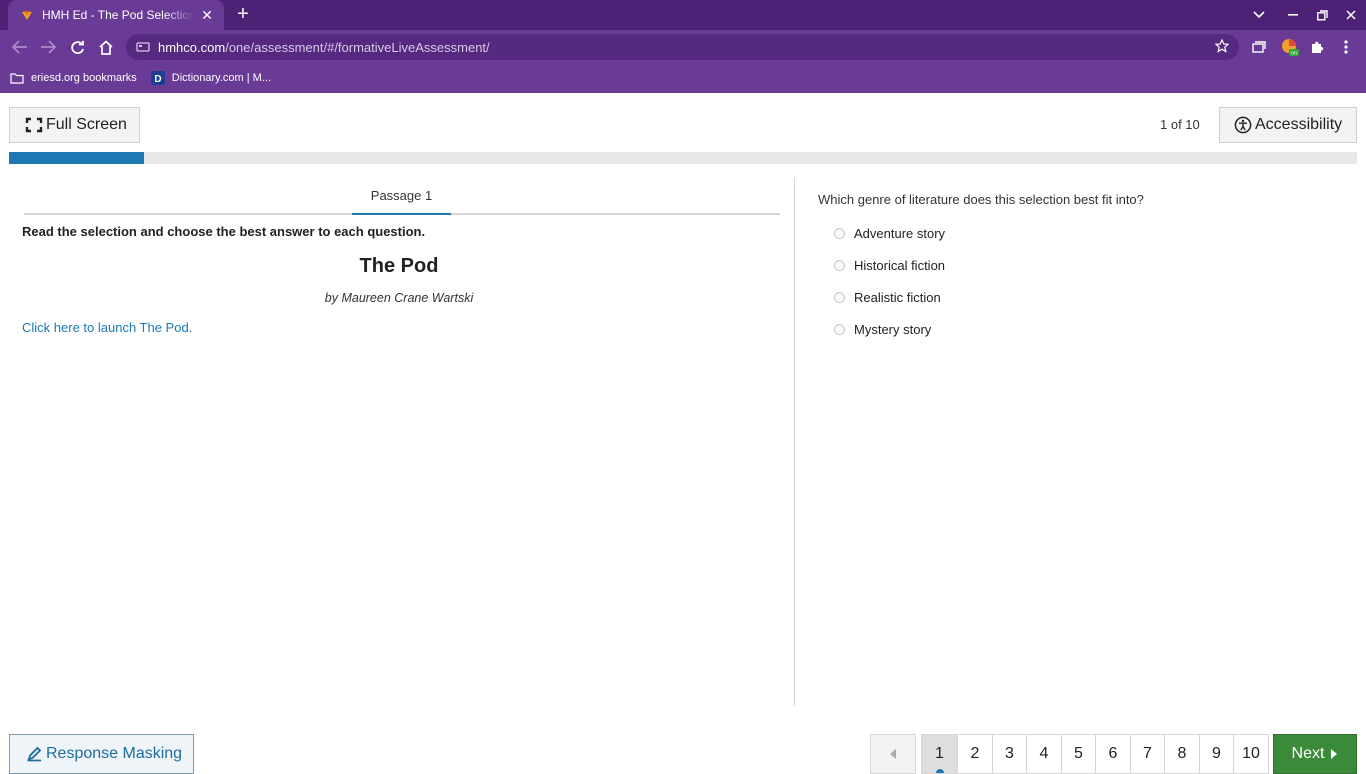  I want to click on page-button-1: 1, so click(939, 754).